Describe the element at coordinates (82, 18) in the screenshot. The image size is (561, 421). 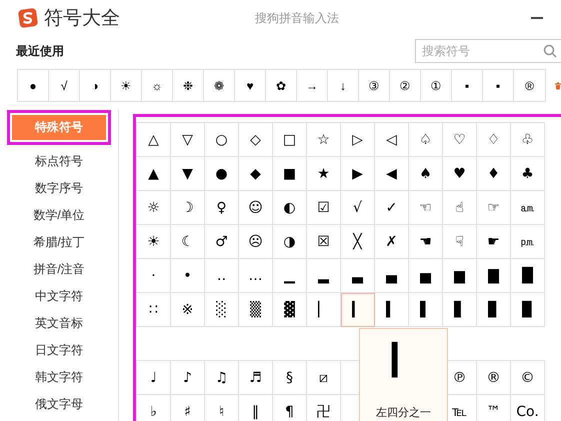
I see `window-title: 符号大全` at that location.